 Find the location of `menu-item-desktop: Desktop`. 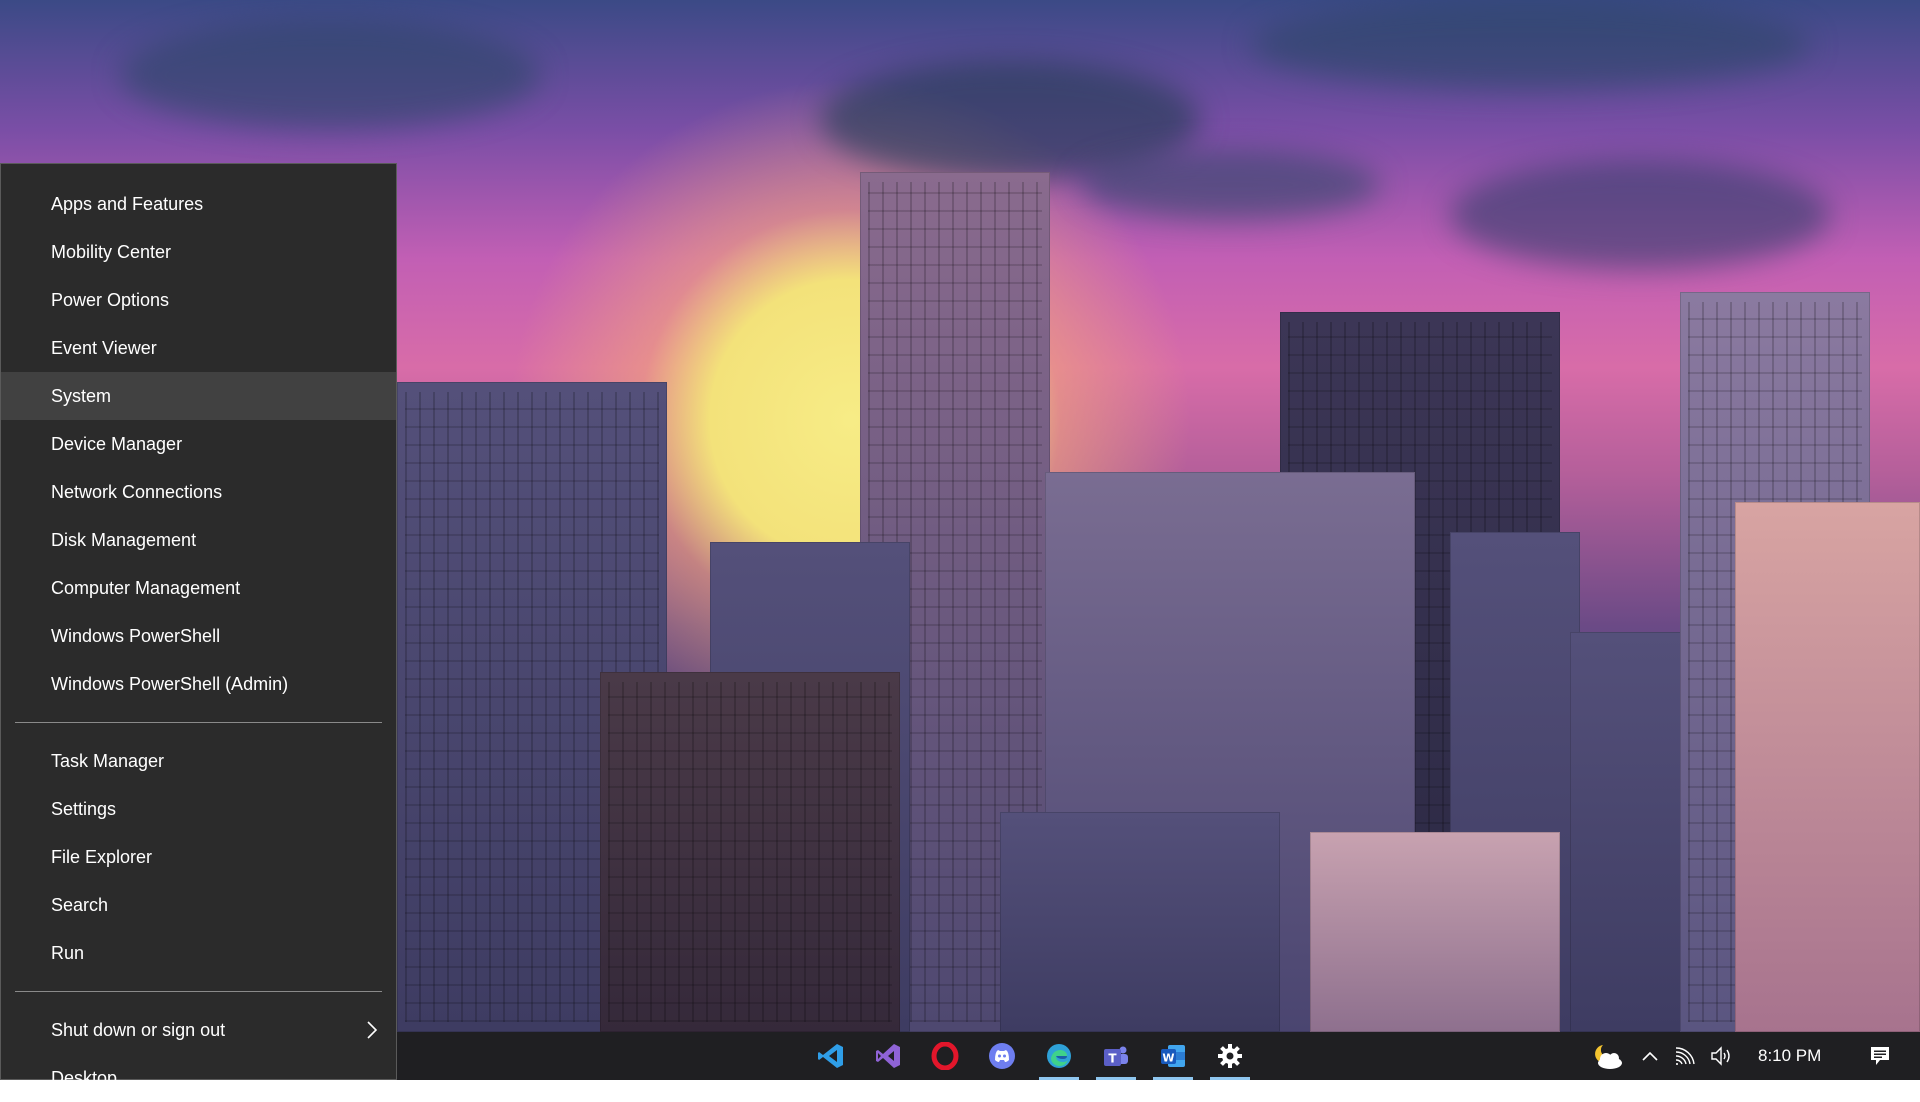

menu-item-desktop: Desktop is located at coordinates (198, 1078).